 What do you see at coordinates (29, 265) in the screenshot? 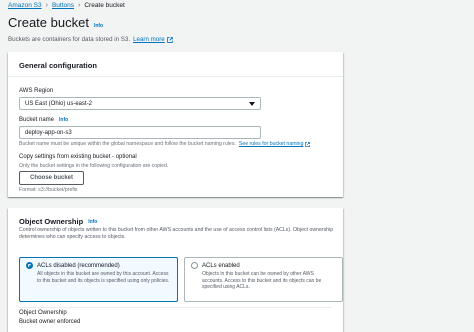
I see `radio-checked-icon` at bounding box center [29, 265].